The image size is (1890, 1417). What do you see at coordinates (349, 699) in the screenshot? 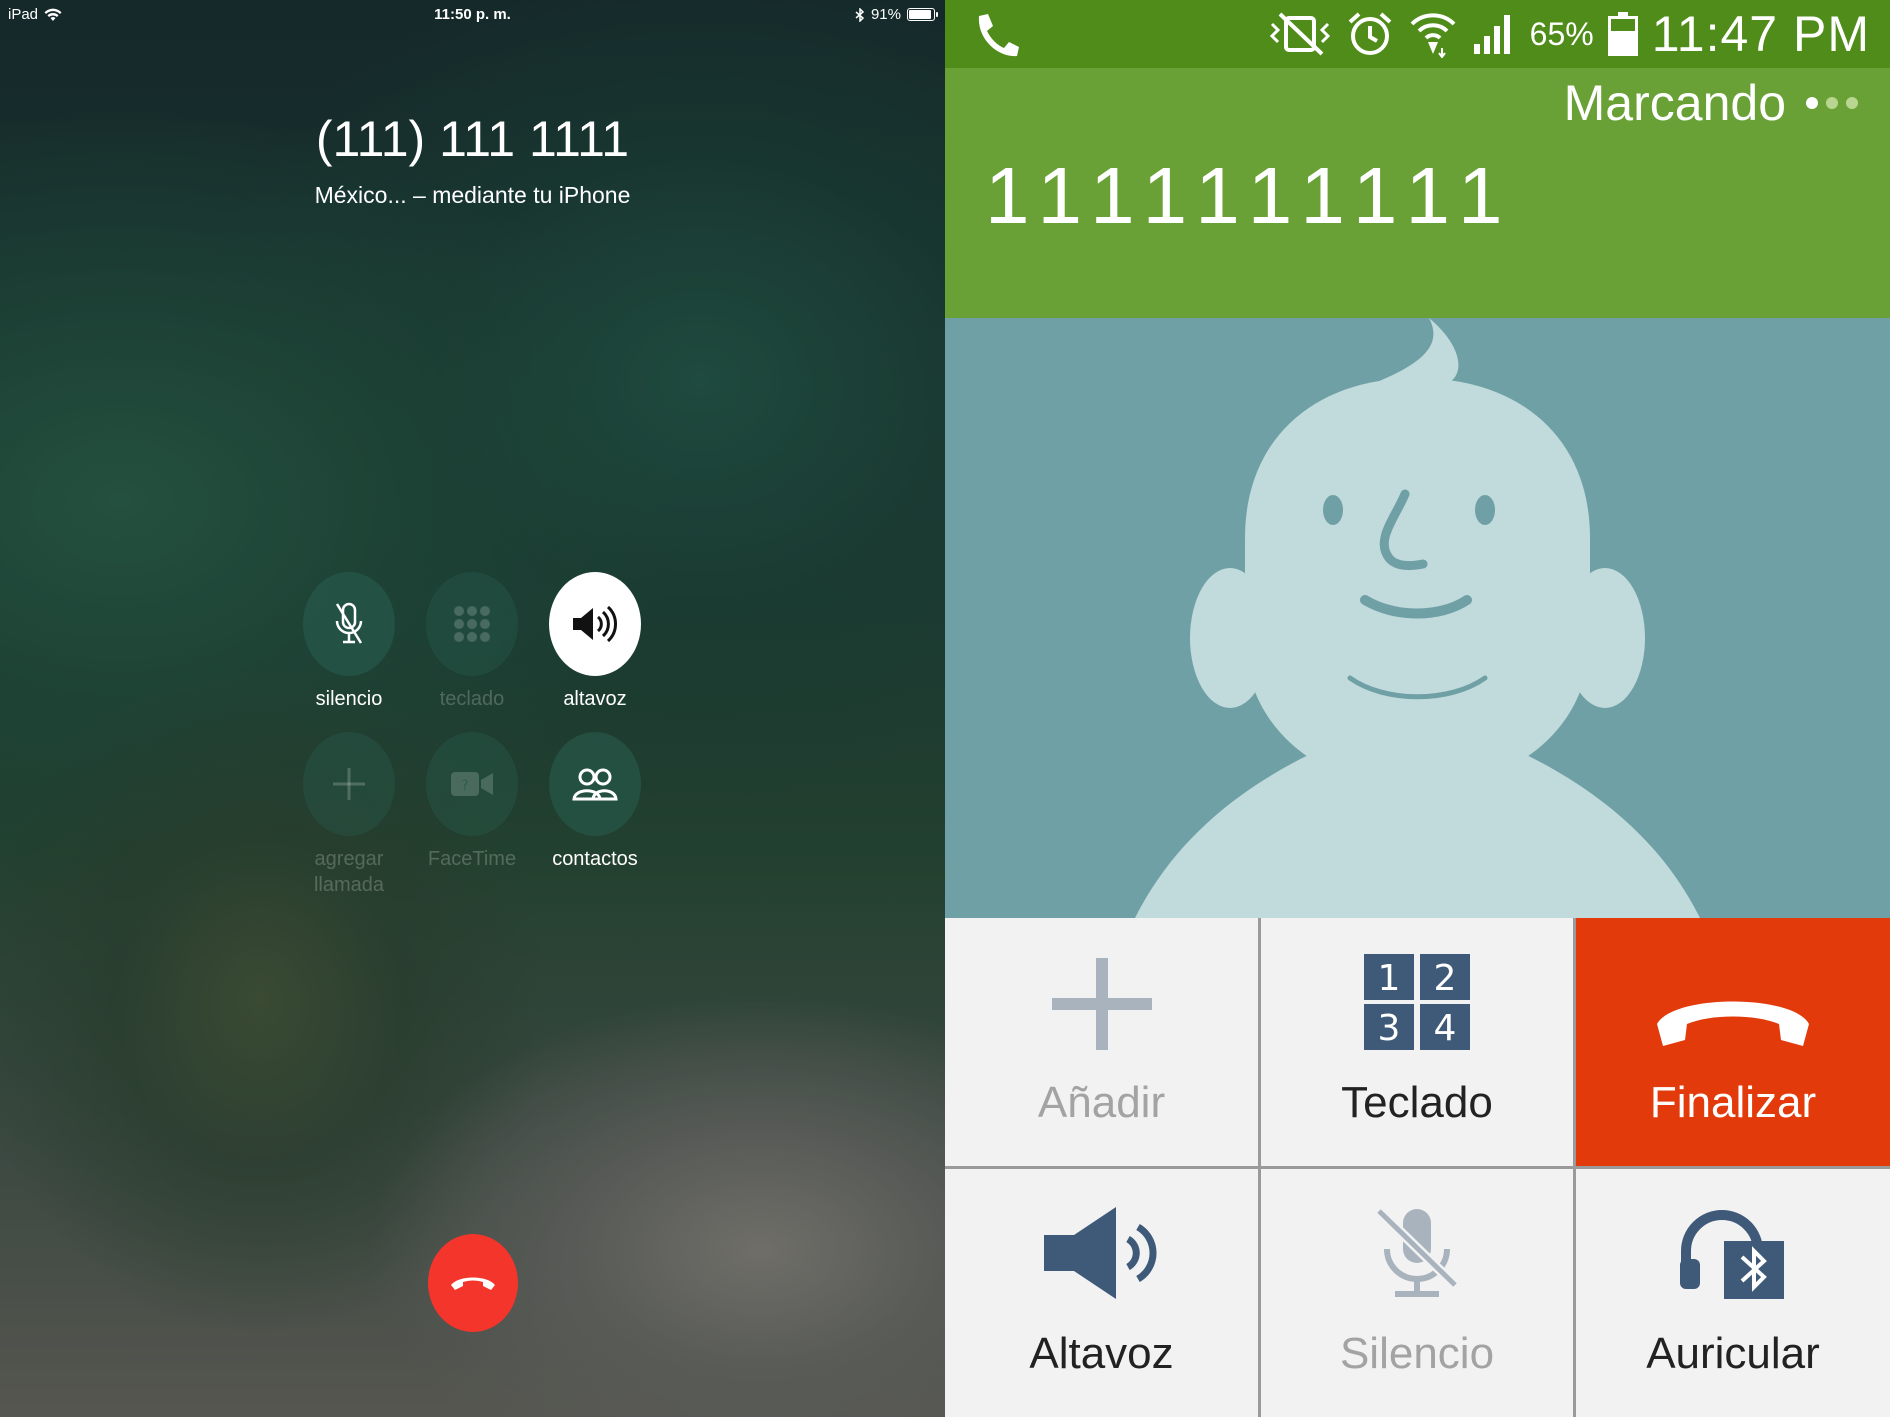
I see `mute-label: silencio` at bounding box center [349, 699].